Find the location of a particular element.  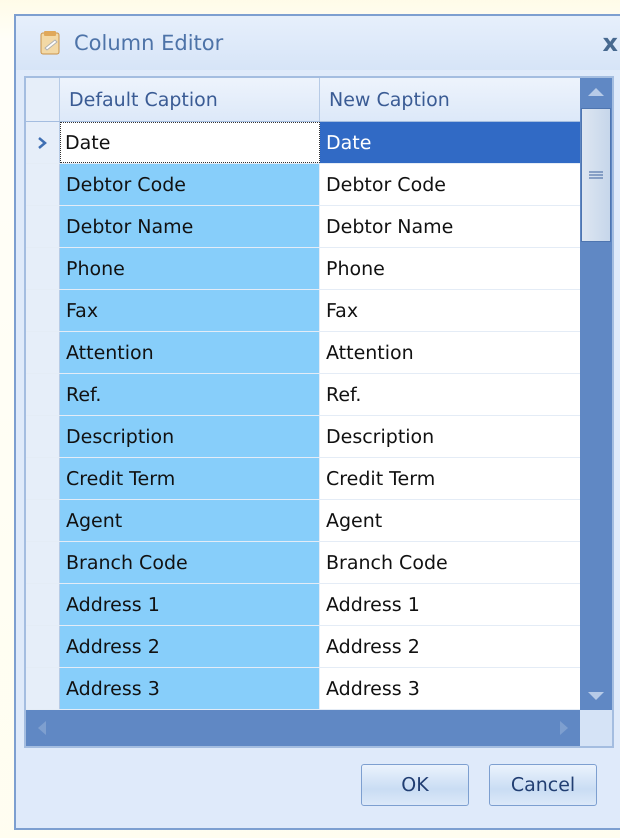

close-button: x is located at coordinates (610, 43).